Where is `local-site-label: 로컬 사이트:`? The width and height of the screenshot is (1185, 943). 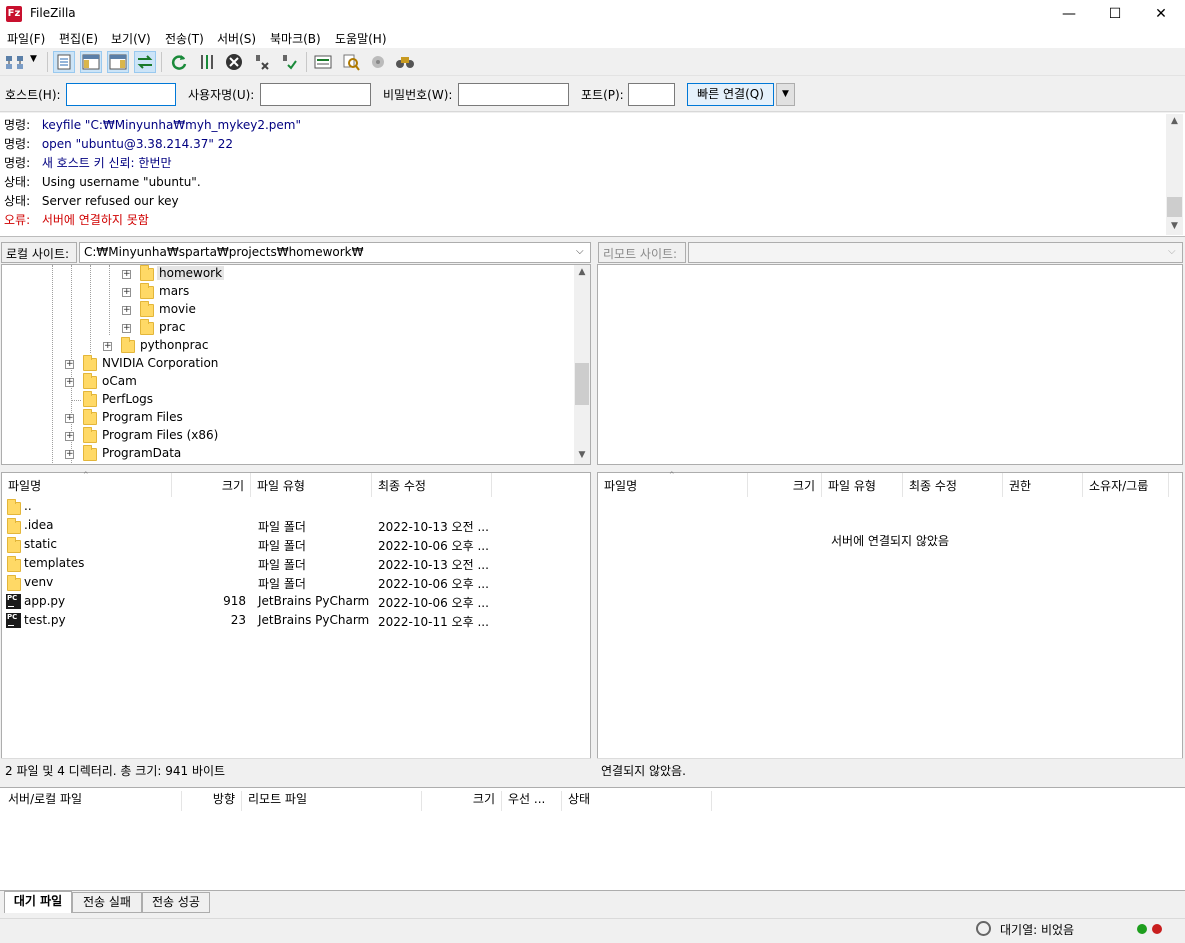
local-site-label: 로컬 사이트: is located at coordinates (39, 252).